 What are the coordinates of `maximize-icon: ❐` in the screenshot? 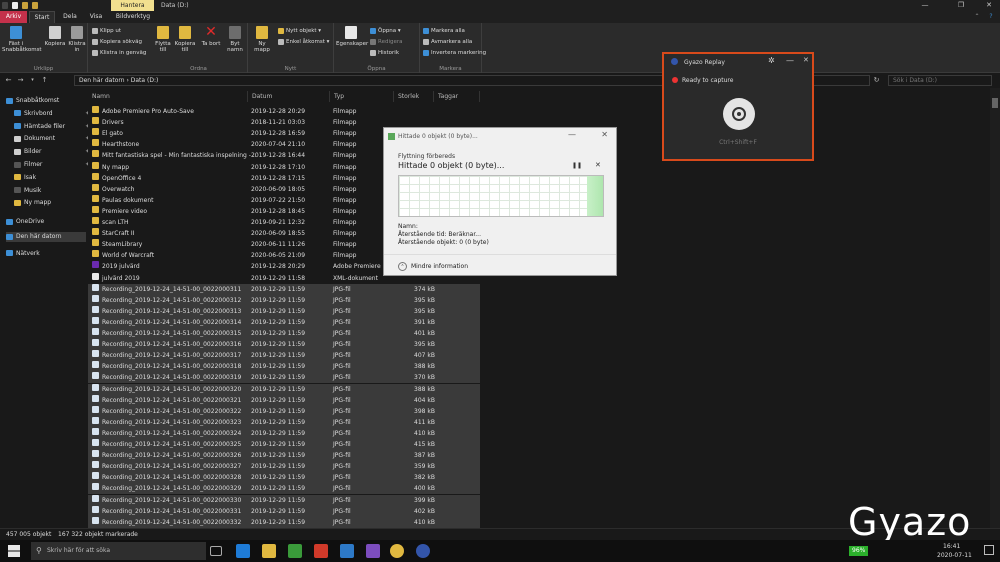 It's located at (961, 5).